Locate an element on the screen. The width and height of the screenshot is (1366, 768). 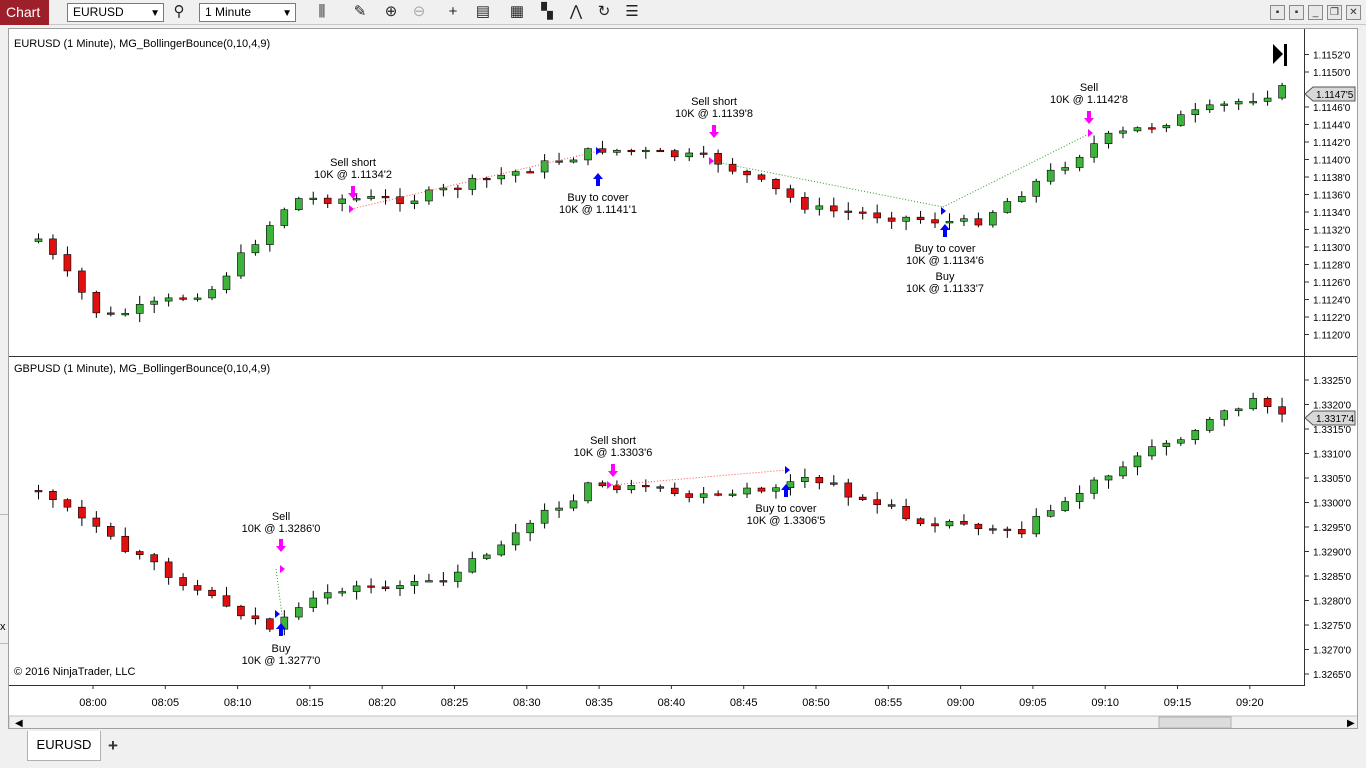
chart-trader-icon: ⋀ is located at coordinates (576, 12).